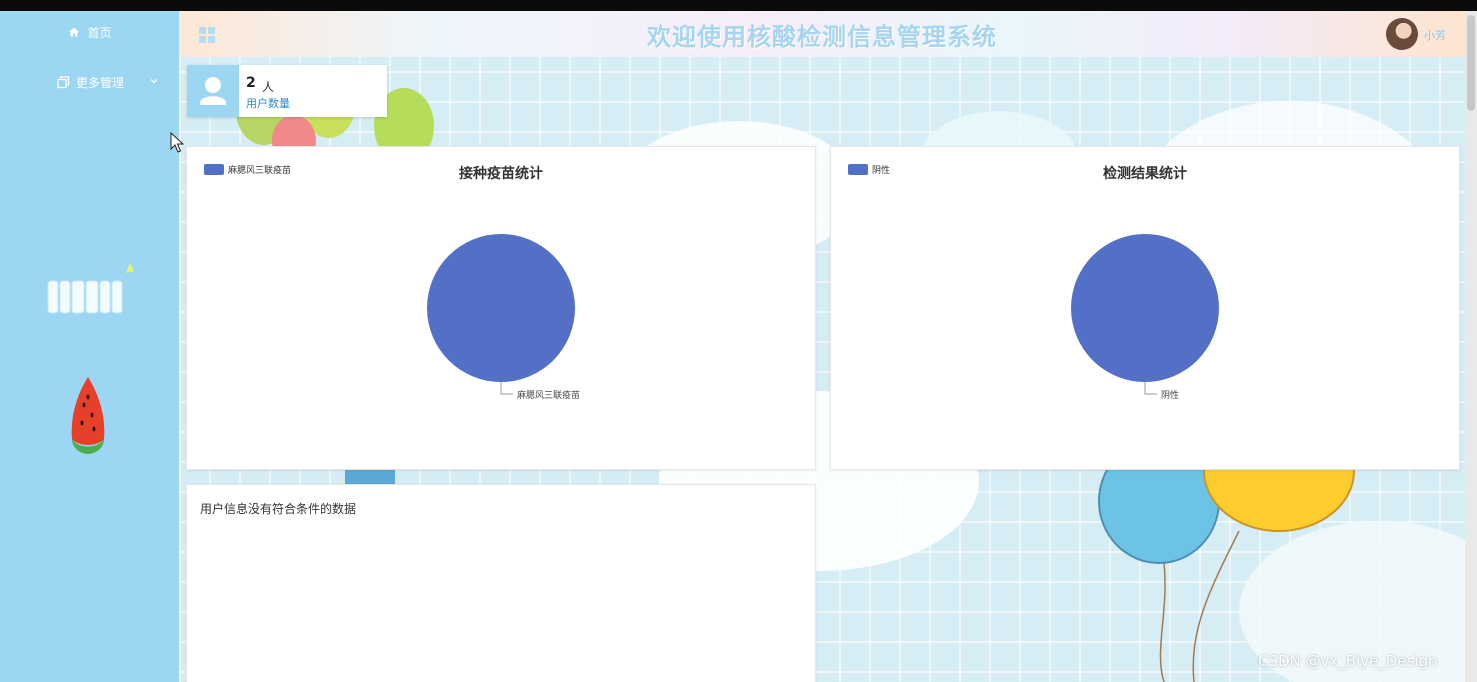 The width and height of the screenshot is (1477, 682). Describe the element at coordinates (287, 91) in the screenshot. I see `user-count-card: 2 人 用户数量` at that location.